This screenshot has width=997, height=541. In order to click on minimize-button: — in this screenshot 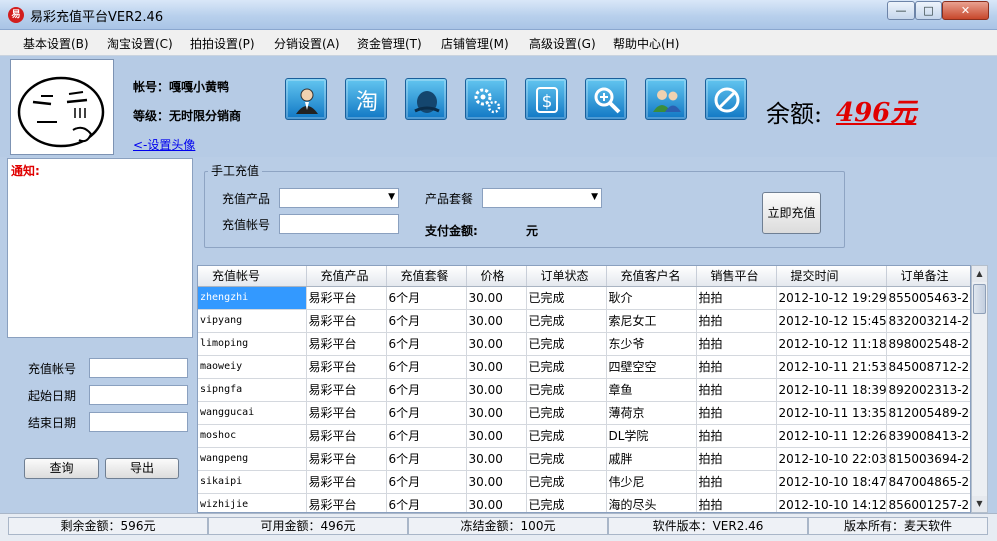, I will do `click(901, 10)`.